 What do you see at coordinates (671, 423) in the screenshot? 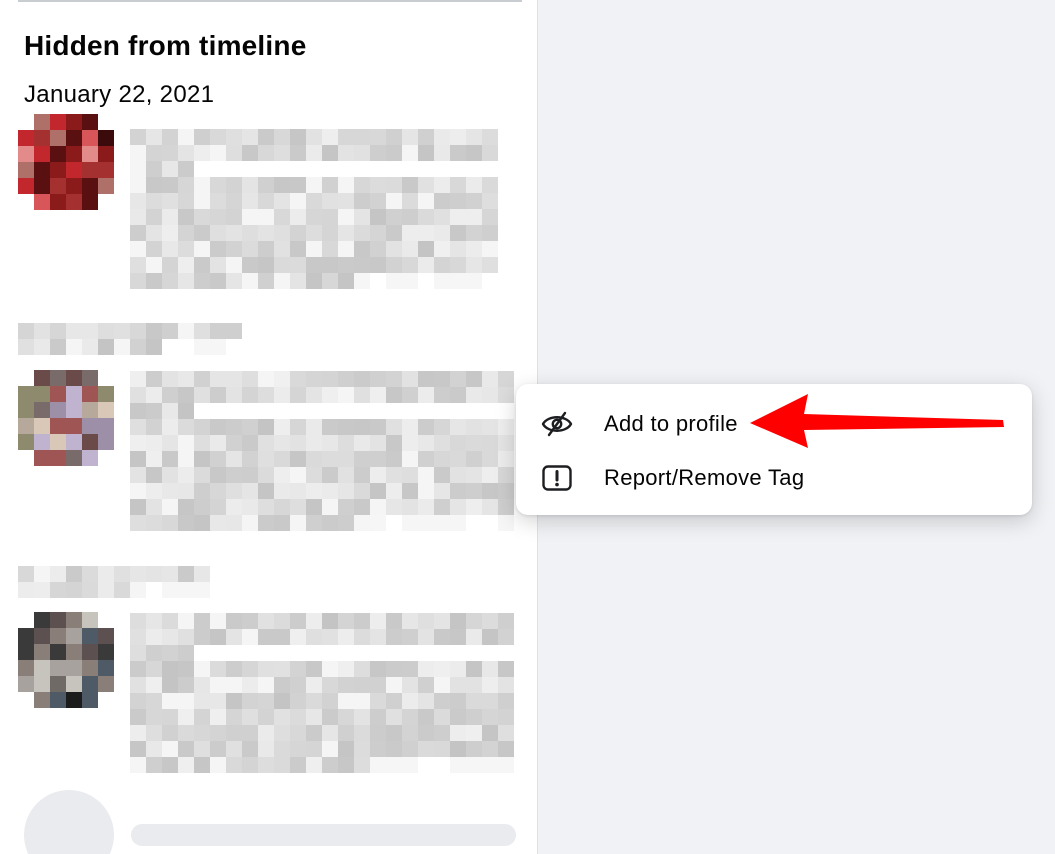
I see `menu-item-label: Add to profile` at bounding box center [671, 423].